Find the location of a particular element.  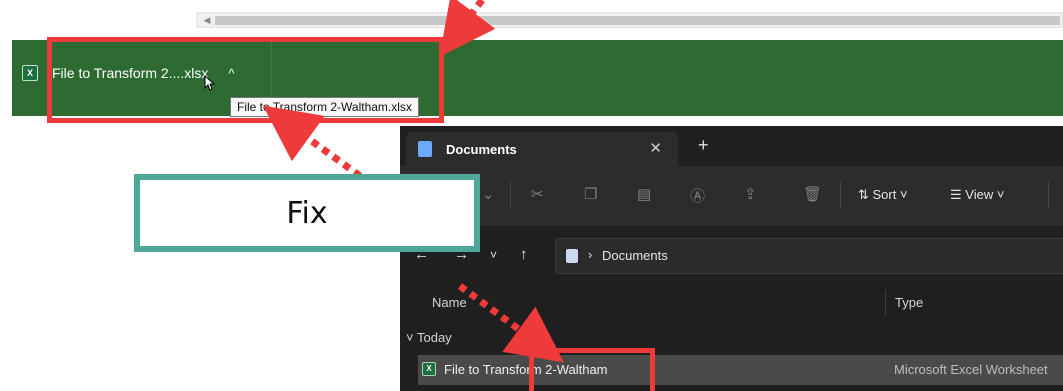

view-label: View is located at coordinates (979, 194).